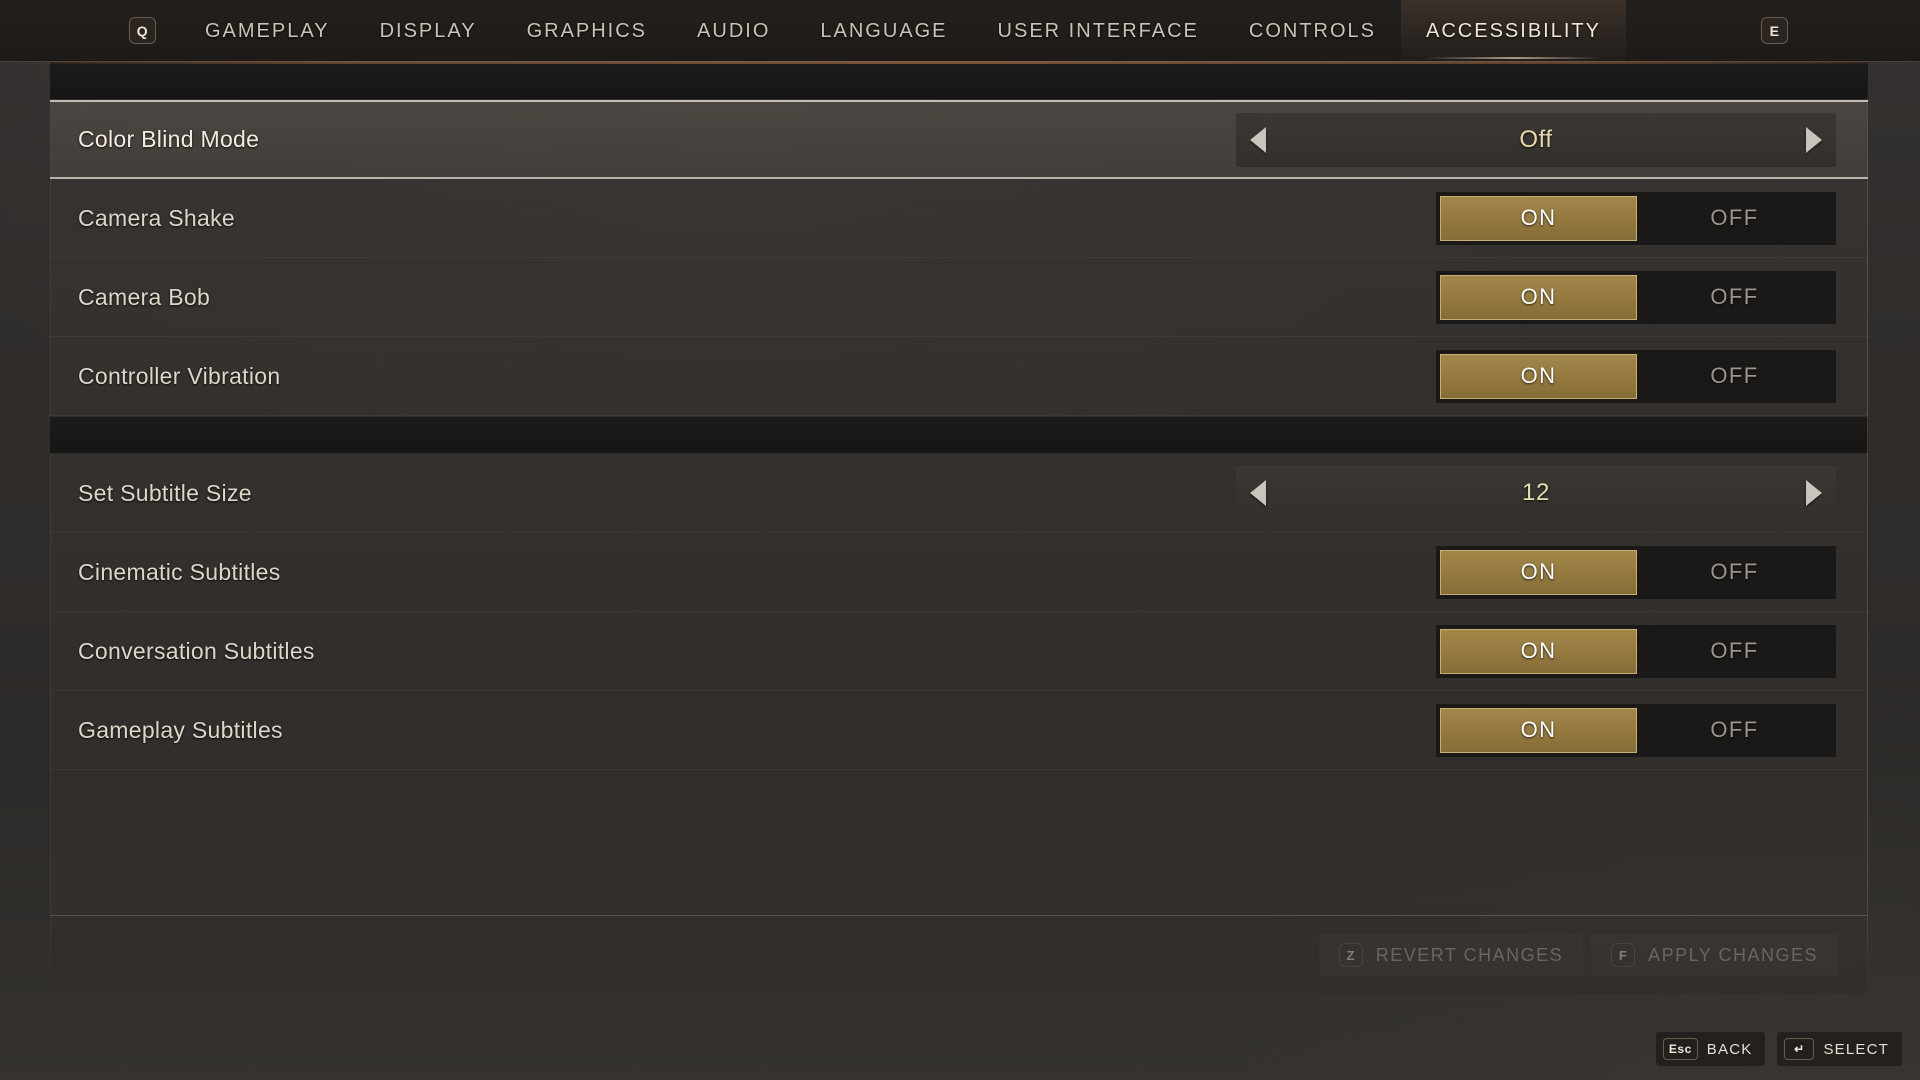  I want to click on setting-label: Cinematic Subtitles, so click(179, 571).